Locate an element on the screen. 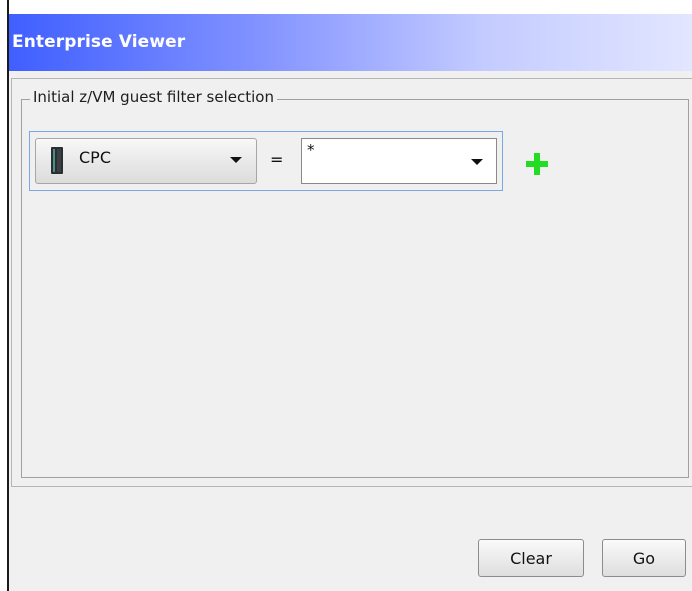  clear-button: Clear is located at coordinates (531, 558).